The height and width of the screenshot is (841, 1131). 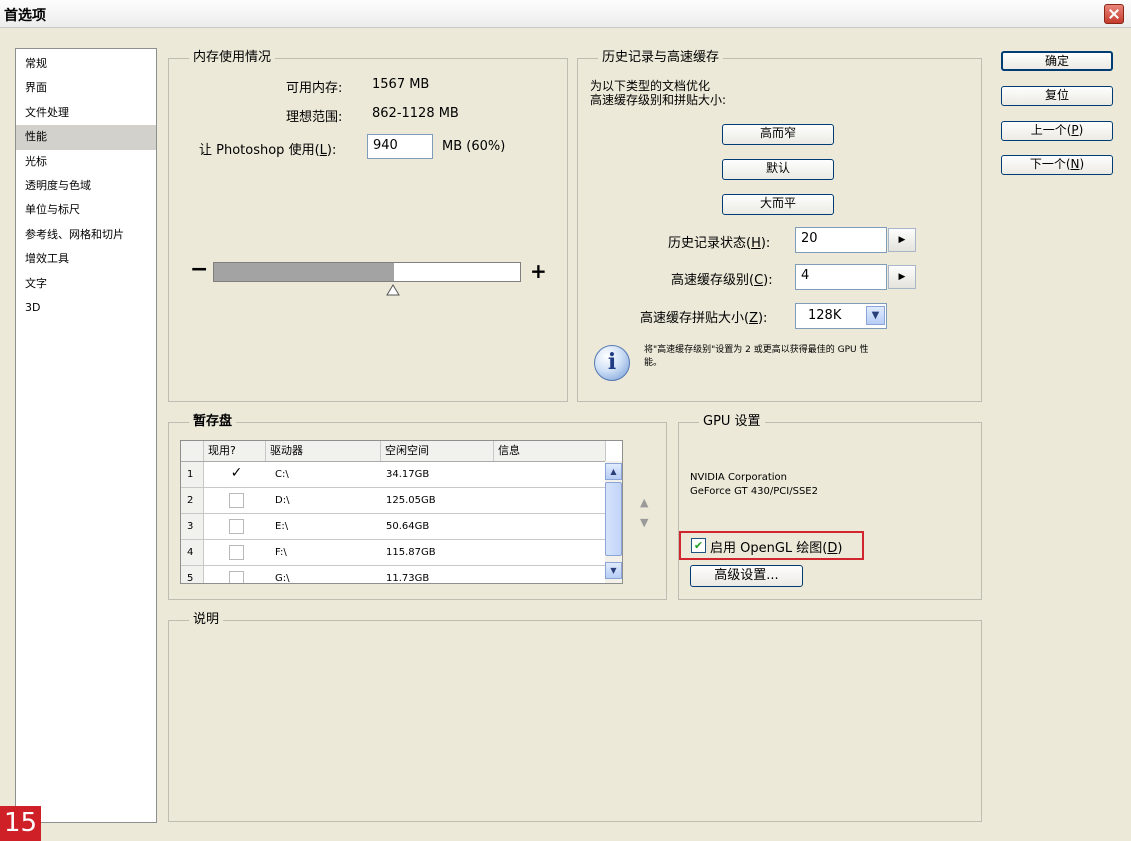 What do you see at coordinates (612, 363) in the screenshot?
I see `info-icon: i` at bounding box center [612, 363].